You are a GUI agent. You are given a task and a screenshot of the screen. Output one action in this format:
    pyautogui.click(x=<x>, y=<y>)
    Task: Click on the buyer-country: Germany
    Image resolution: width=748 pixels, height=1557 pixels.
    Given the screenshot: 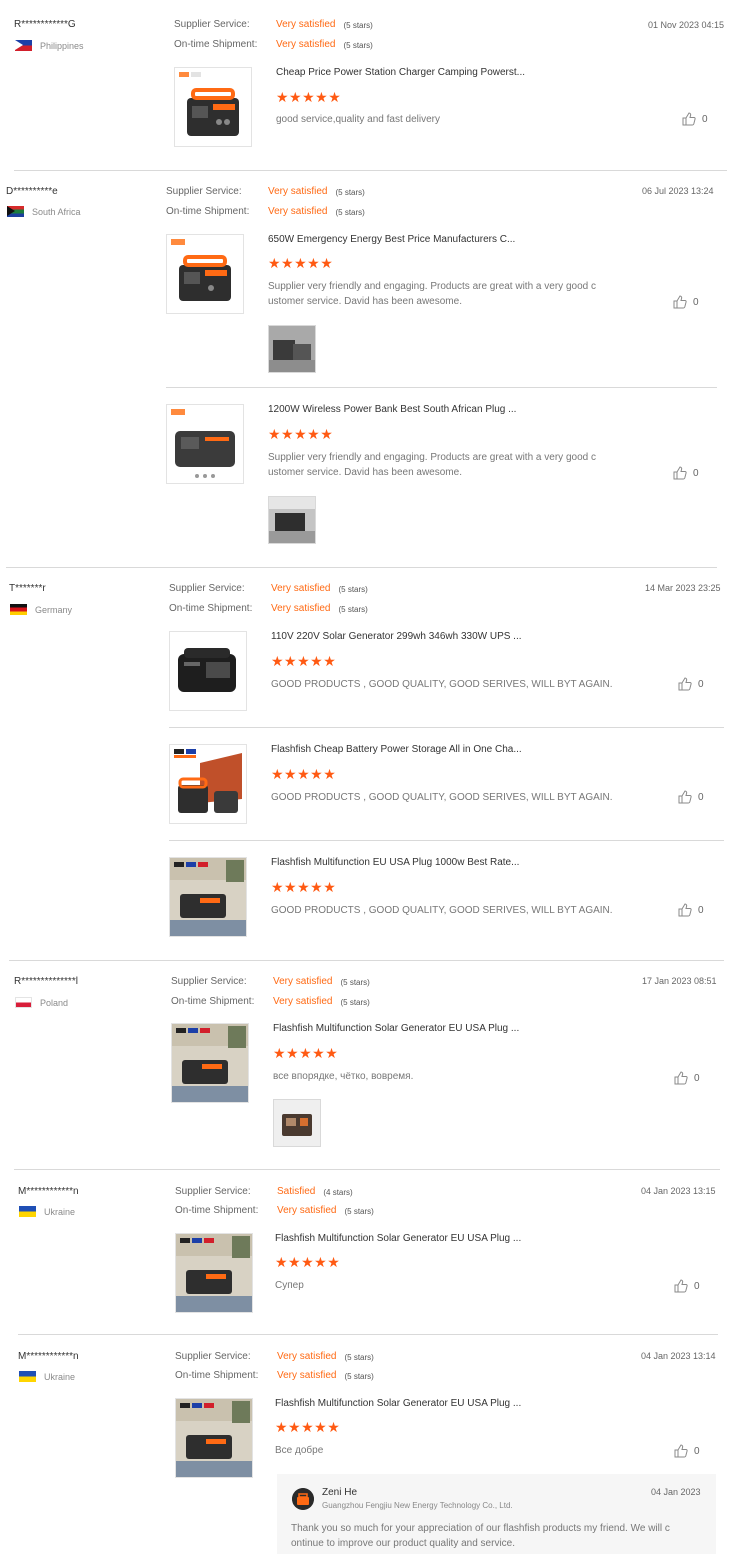 What is the action you would take?
    pyautogui.click(x=41, y=609)
    